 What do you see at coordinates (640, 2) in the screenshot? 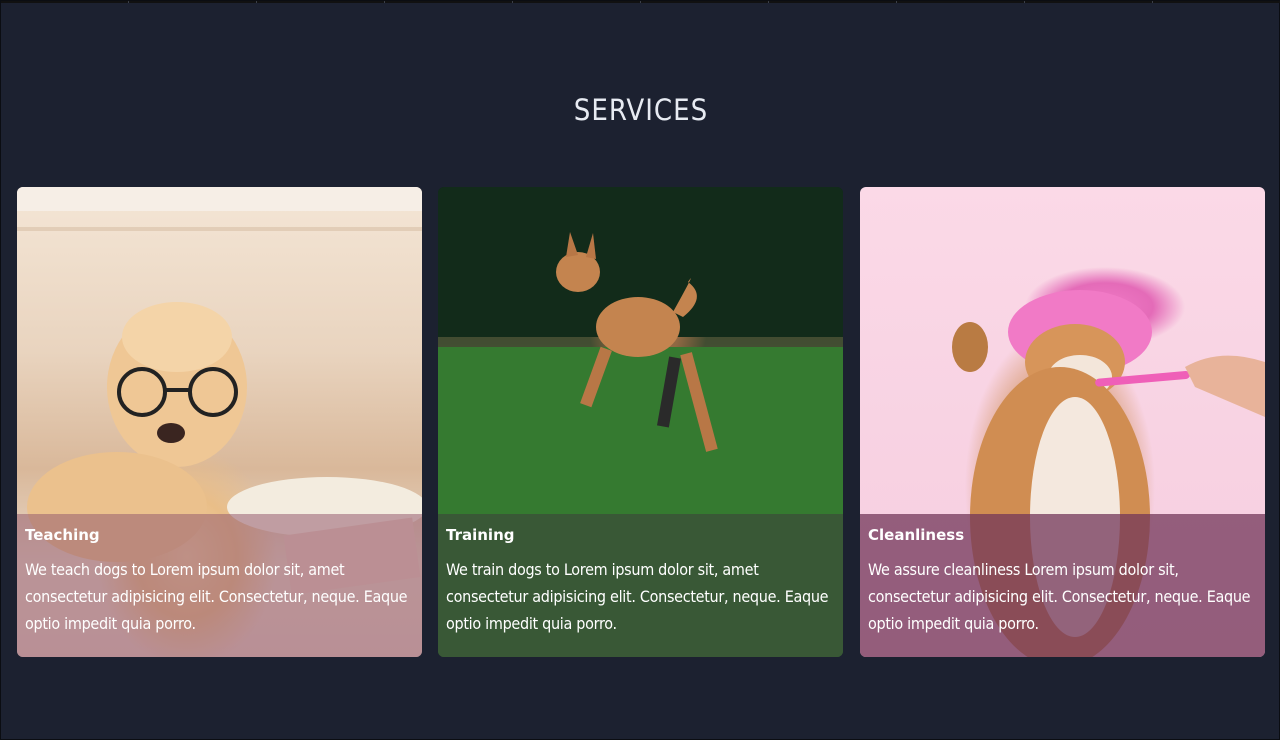
I see `top-tab-strip` at bounding box center [640, 2].